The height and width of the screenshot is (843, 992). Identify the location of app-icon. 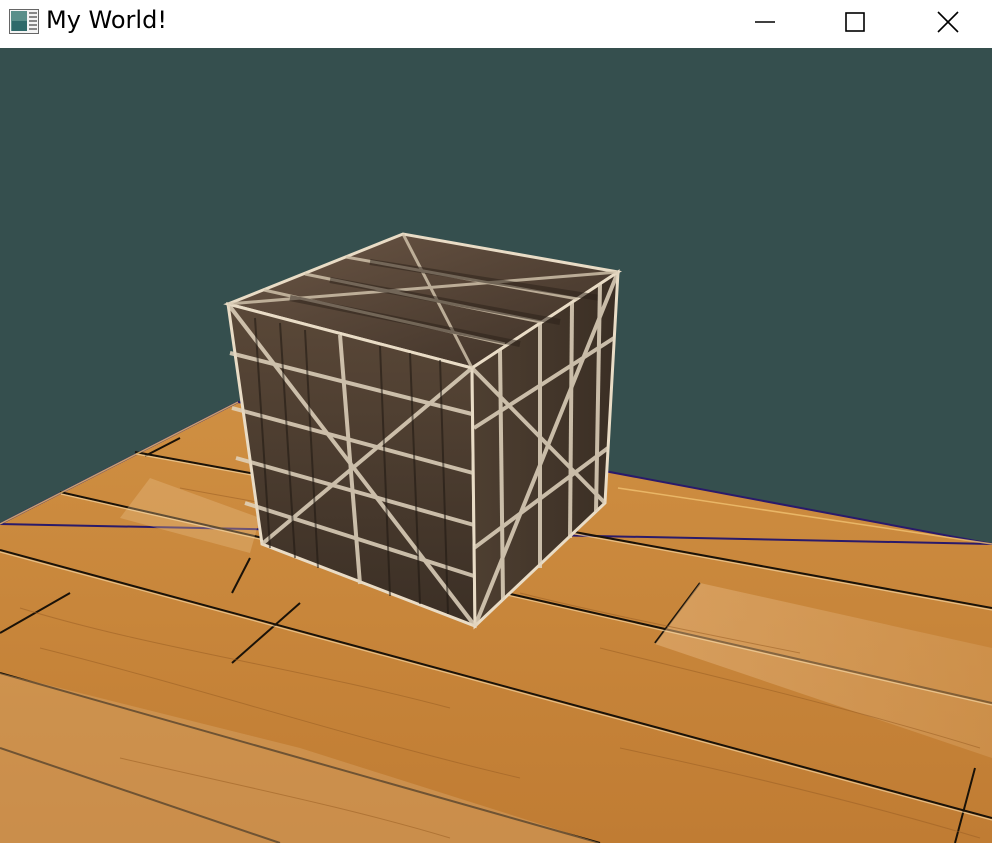
(24, 21).